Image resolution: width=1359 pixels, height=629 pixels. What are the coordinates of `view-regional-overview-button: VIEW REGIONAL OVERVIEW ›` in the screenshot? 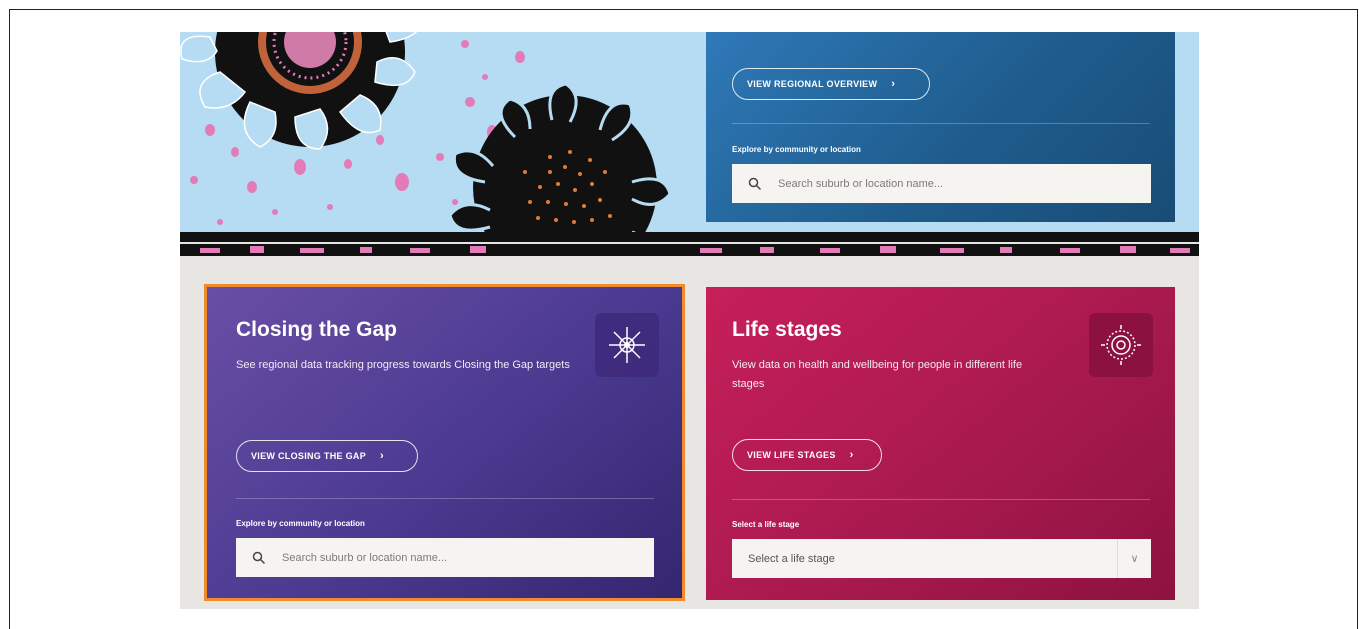 It's located at (831, 84).